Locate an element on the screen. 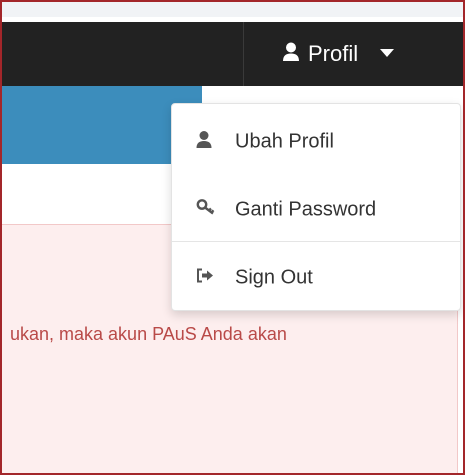  key-icon is located at coordinates (206, 210).